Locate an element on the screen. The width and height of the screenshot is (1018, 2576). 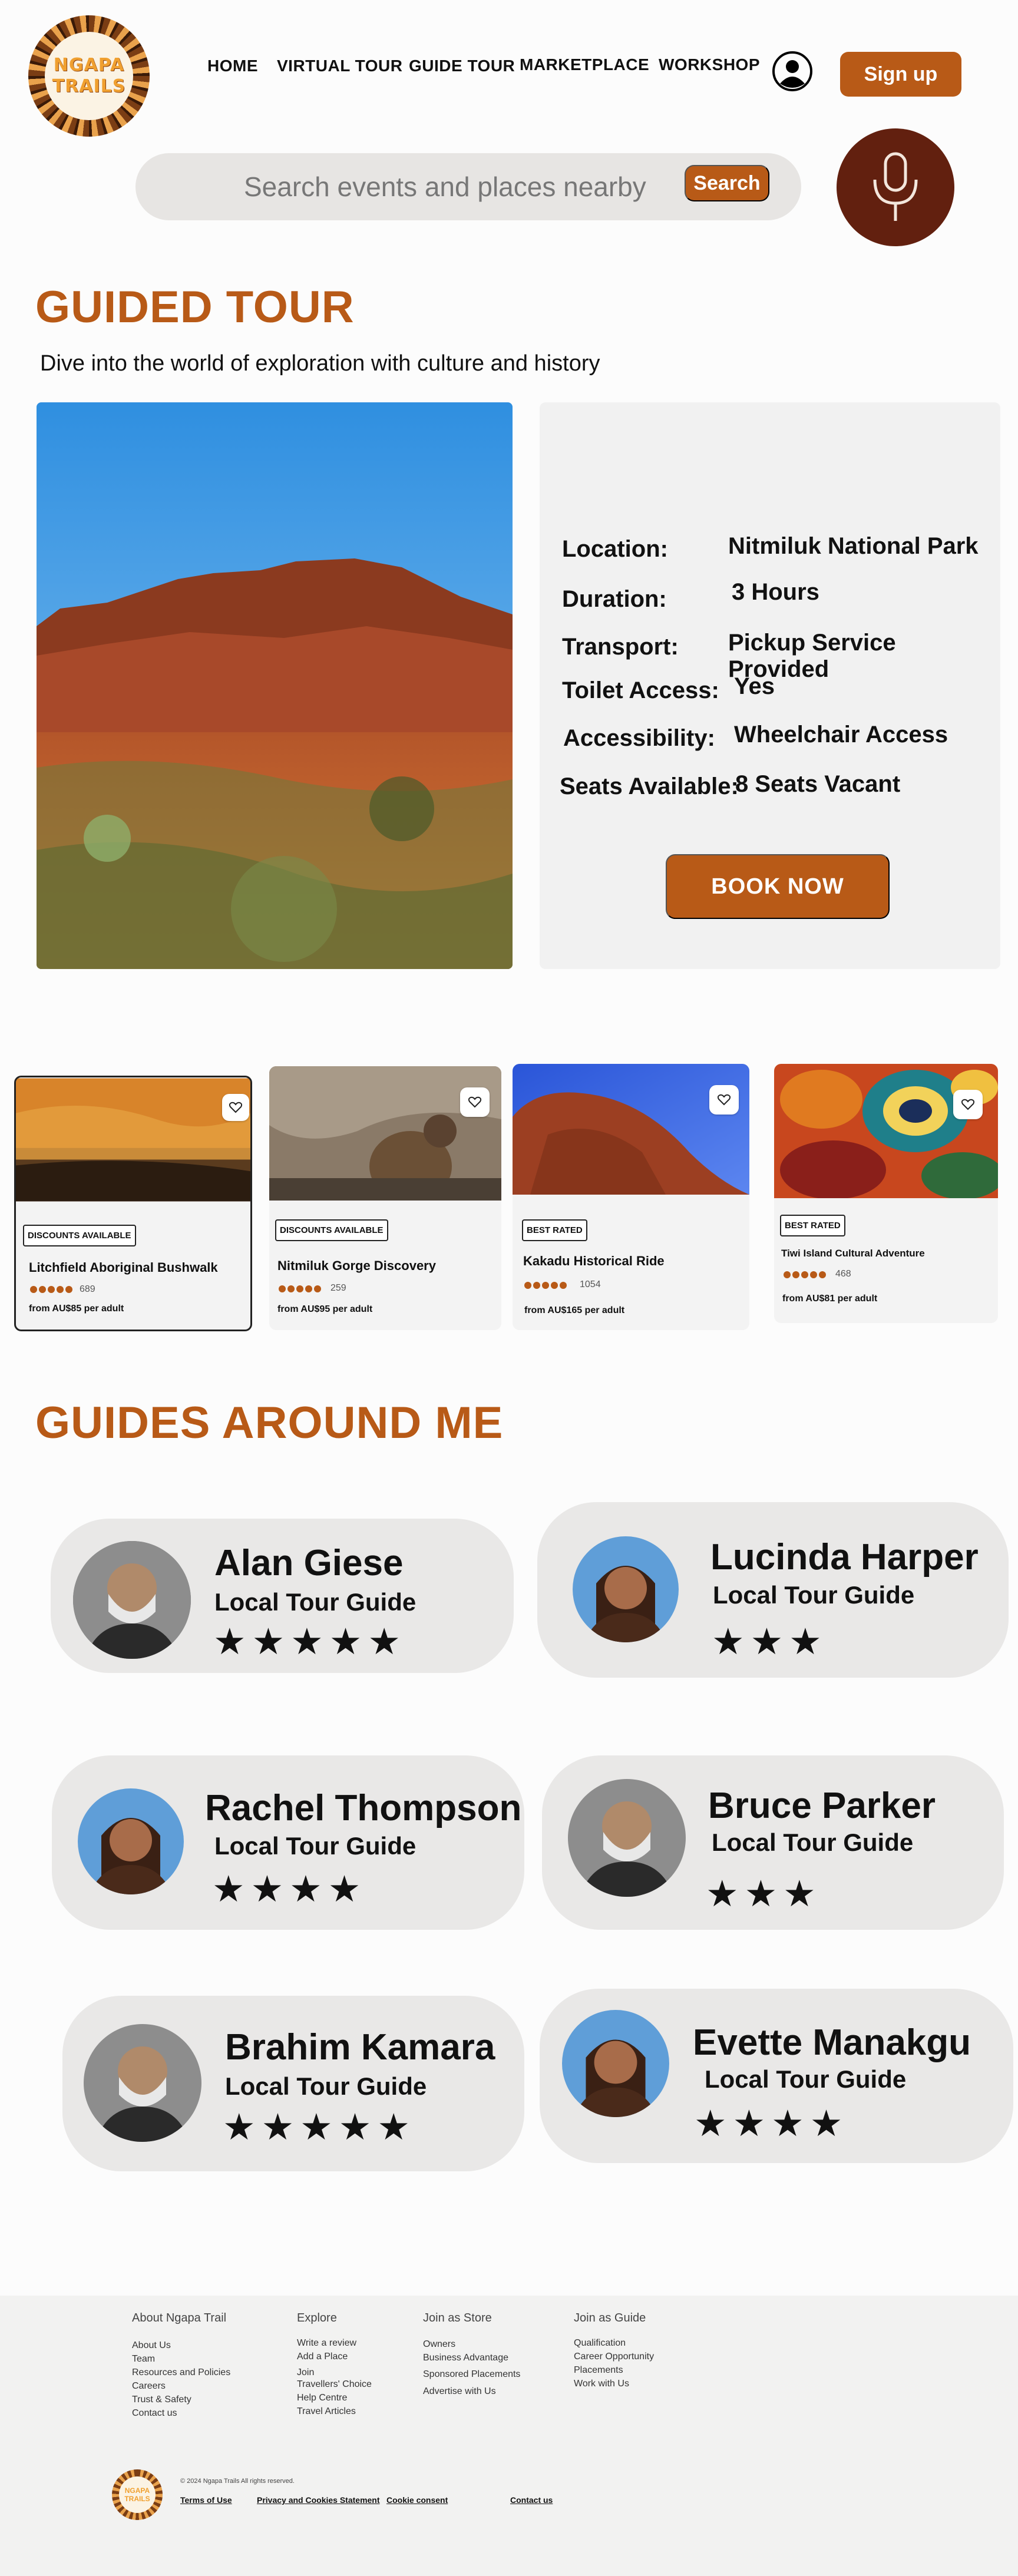
copyright-text: © 2024 Ngapa Trails All rights reserved. is located at coordinates (237, 2481).